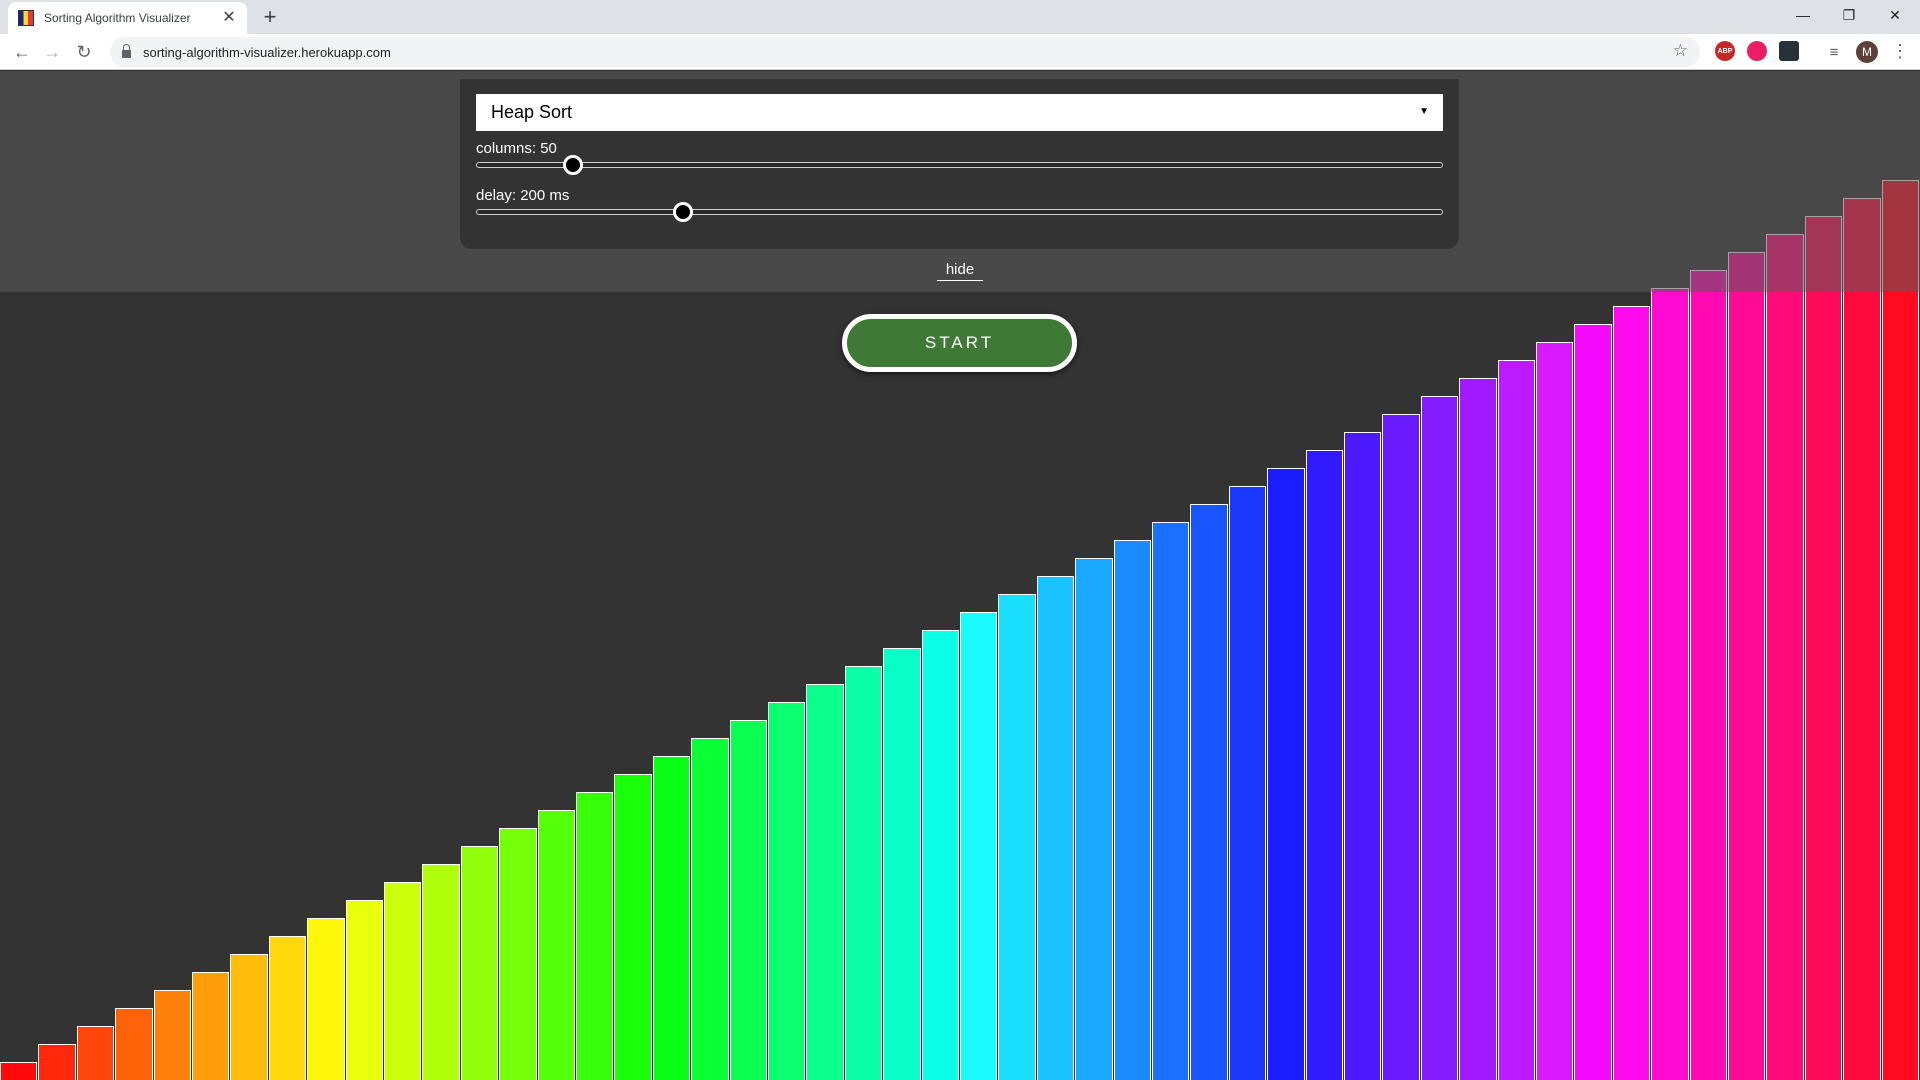 The height and width of the screenshot is (1080, 1920). I want to click on extension-icon, so click(1757, 51).